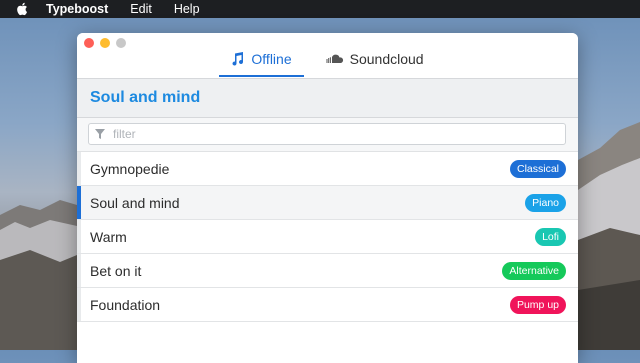  Describe the element at coordinates (145, 97) in the screenshot. I see `page-title: Soul and mind` at that location.